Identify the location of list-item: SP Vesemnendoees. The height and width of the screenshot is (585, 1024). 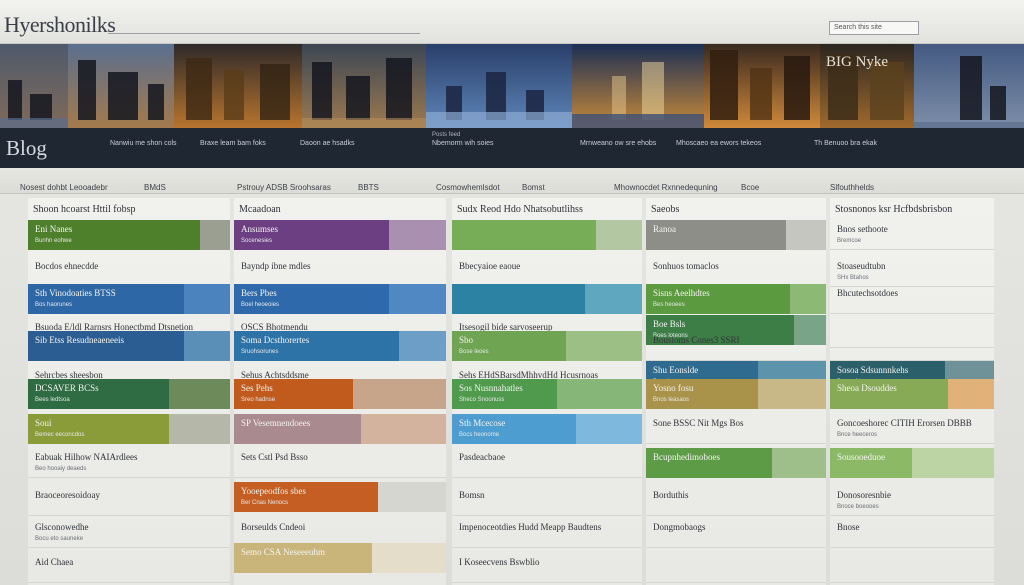
(340, 429).